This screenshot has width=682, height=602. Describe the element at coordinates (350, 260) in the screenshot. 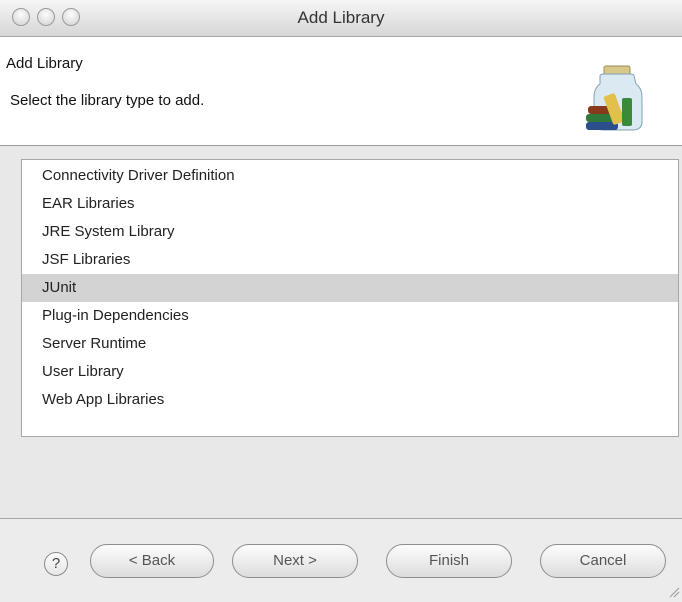

I see `list-item: JSF Libraries` at that location.